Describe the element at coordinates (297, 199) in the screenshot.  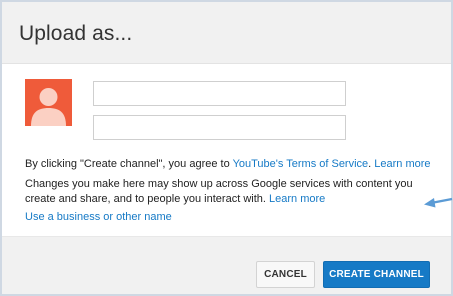
I see `notice-learn-more-link: Learn more` at that location.